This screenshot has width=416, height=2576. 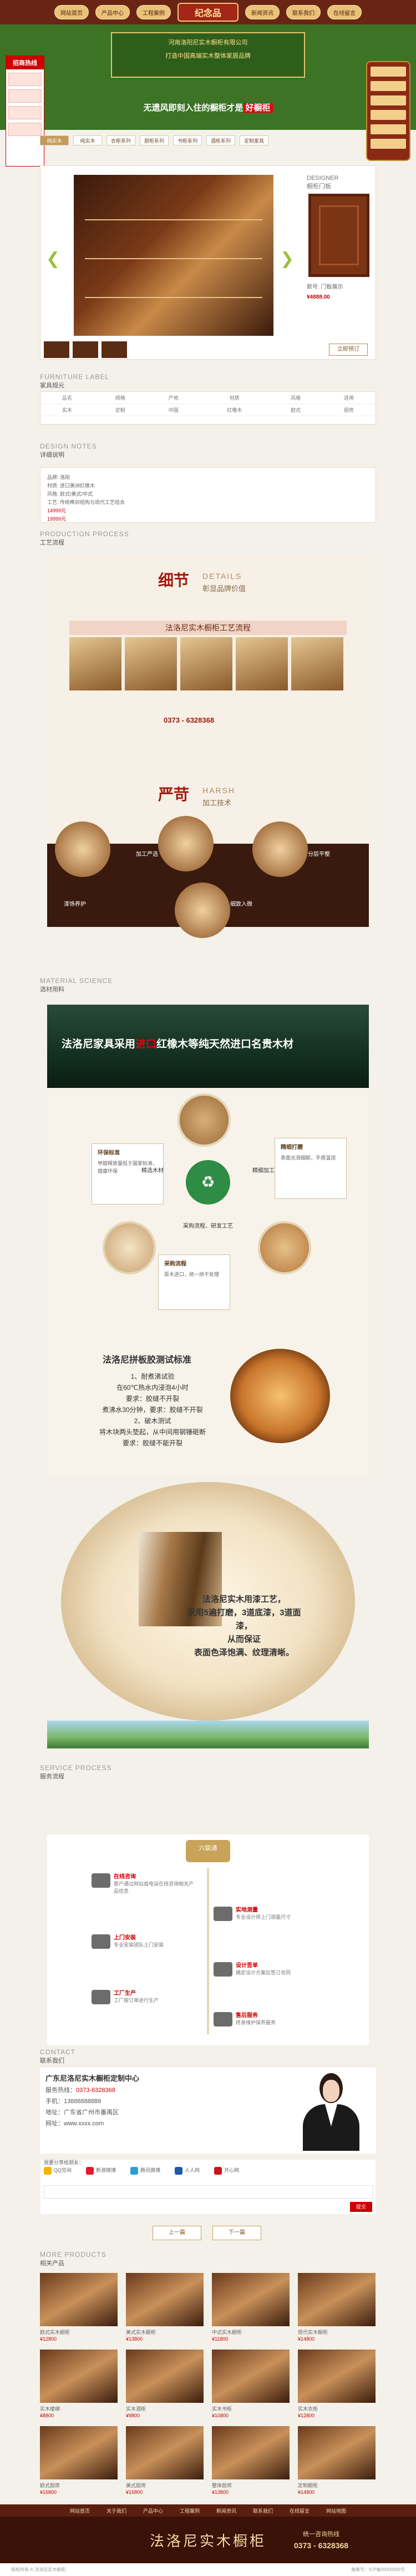 I want to click on product-card: 中式实木橱柜 ¥11800, so click(x=251, y=2307).